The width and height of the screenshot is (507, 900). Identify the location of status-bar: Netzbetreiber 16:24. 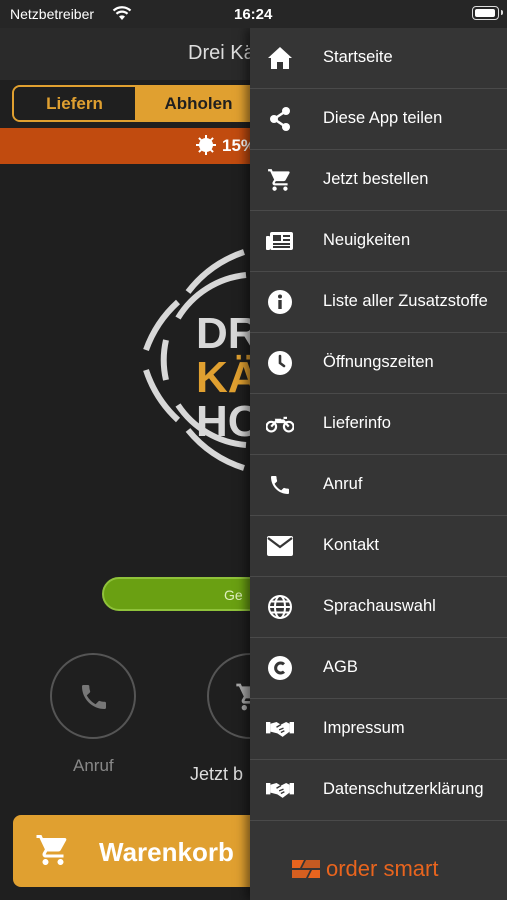
(253, 14).